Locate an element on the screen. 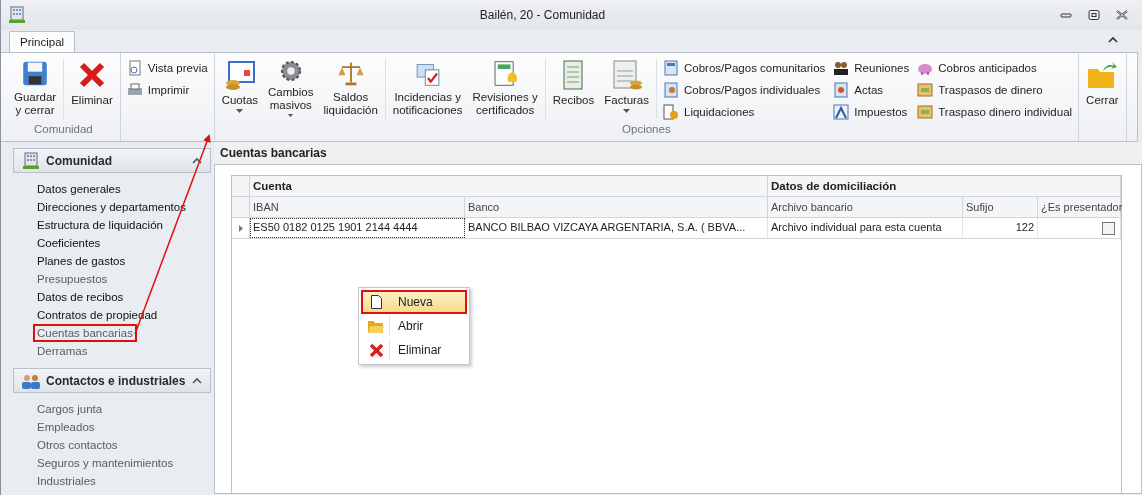 The width and height of the screenshot is (1142, 495). ribbon-tab: Principal is located at coordinates (42, 41).